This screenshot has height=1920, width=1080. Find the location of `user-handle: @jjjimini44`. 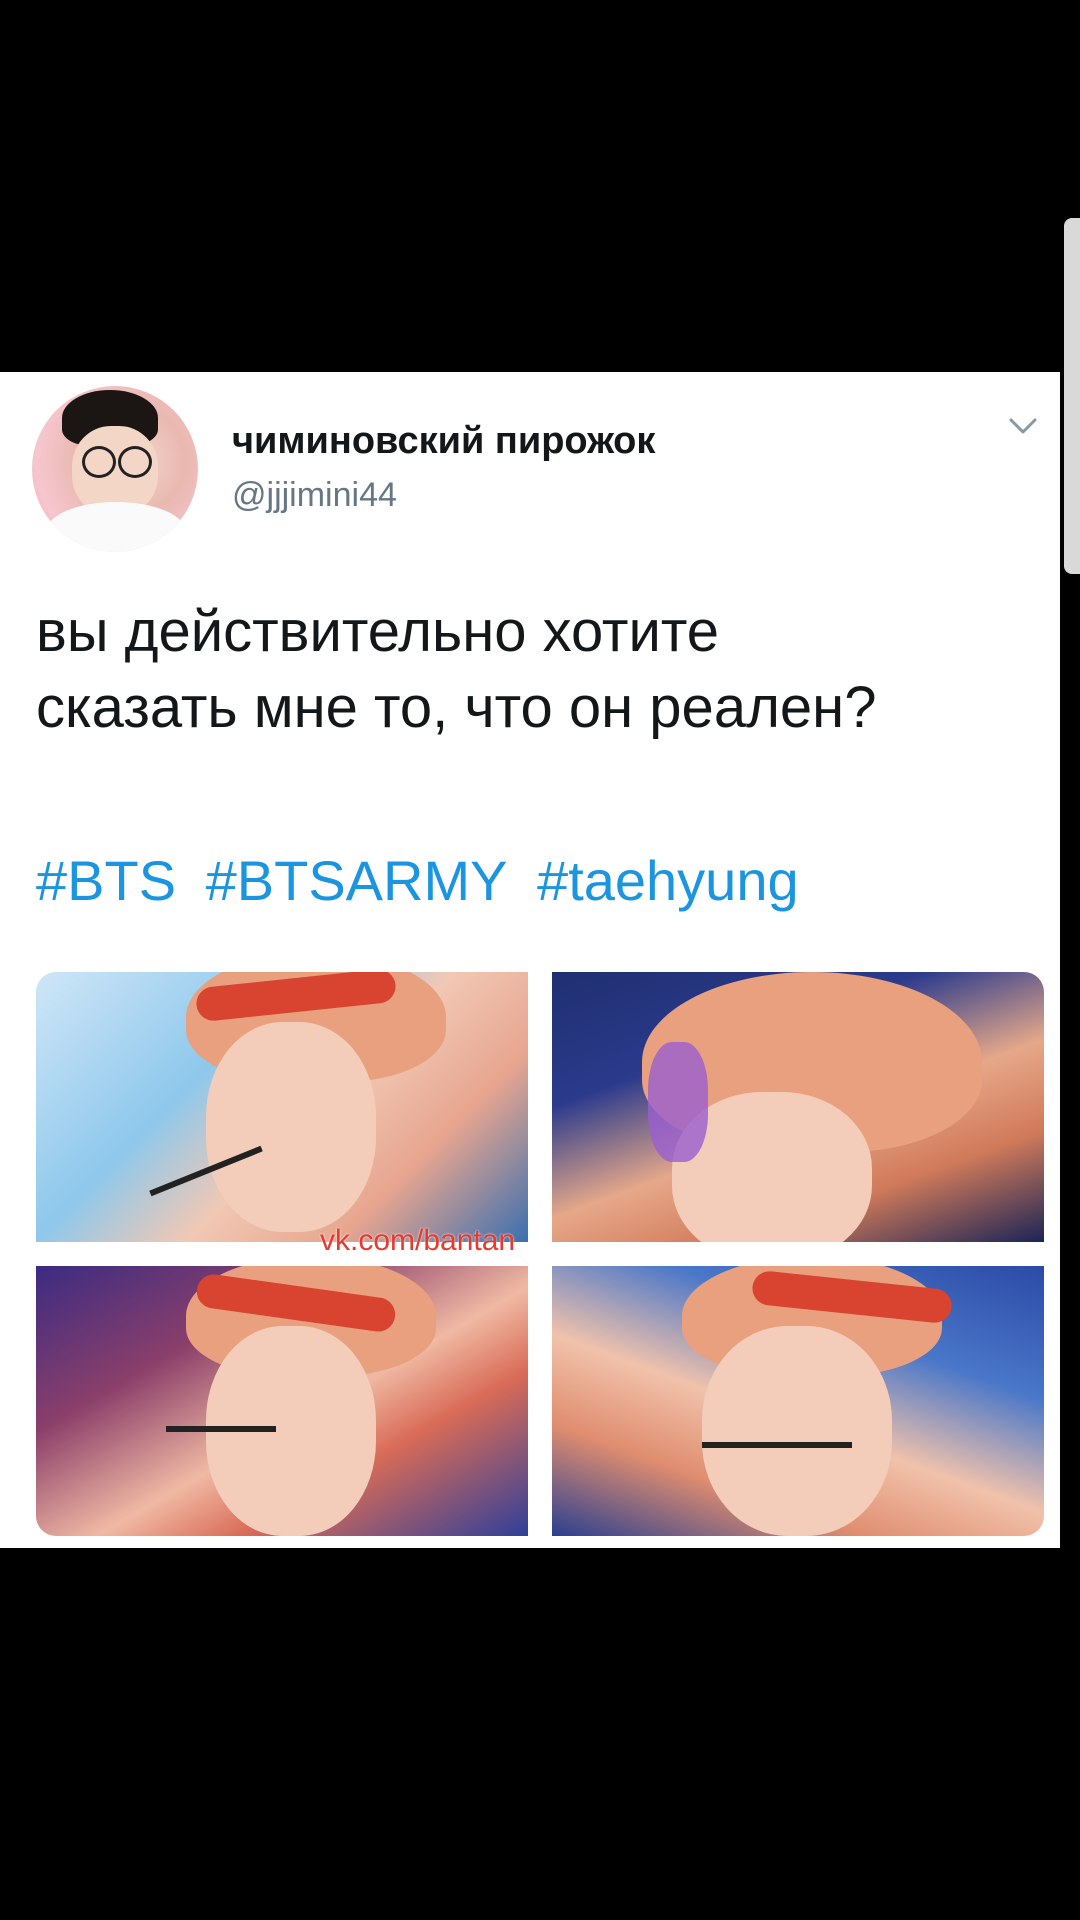

user-handle: @jjjimini44 is located at coordinates (314, 495).